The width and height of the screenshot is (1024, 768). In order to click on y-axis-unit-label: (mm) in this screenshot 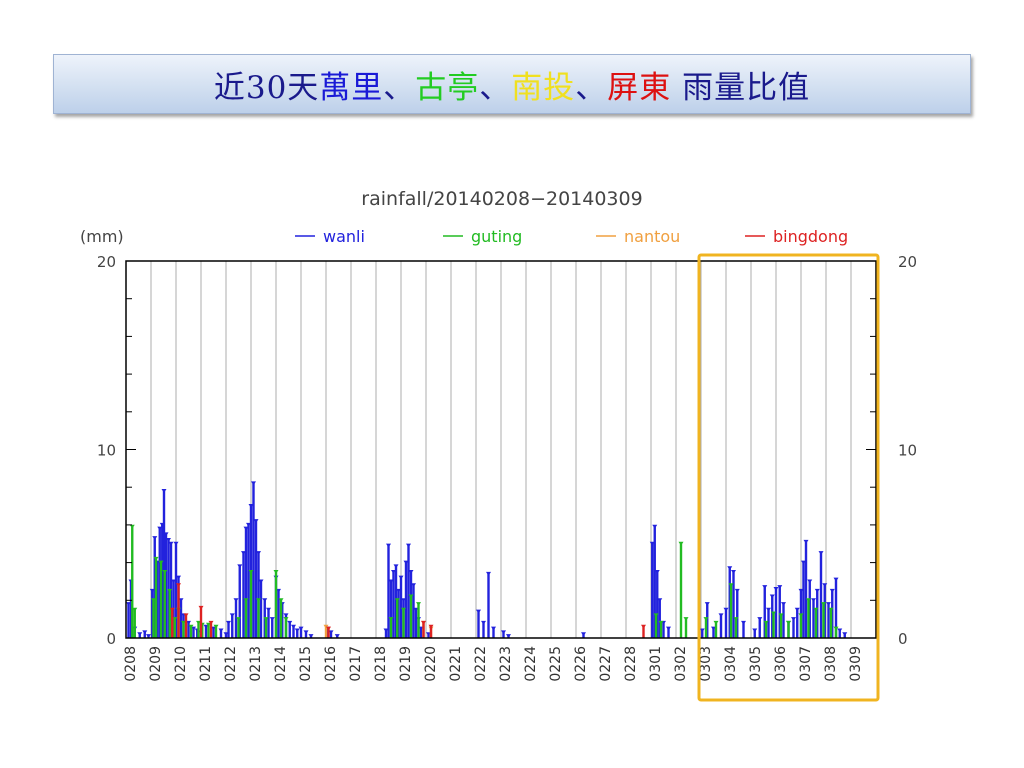, I will do `click(102, 236)`.